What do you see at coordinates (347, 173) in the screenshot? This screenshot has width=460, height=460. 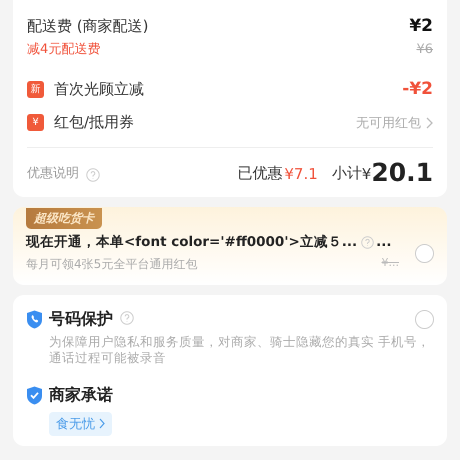 I see `subtotal-label: 小计` at bounding box center [347, 173].